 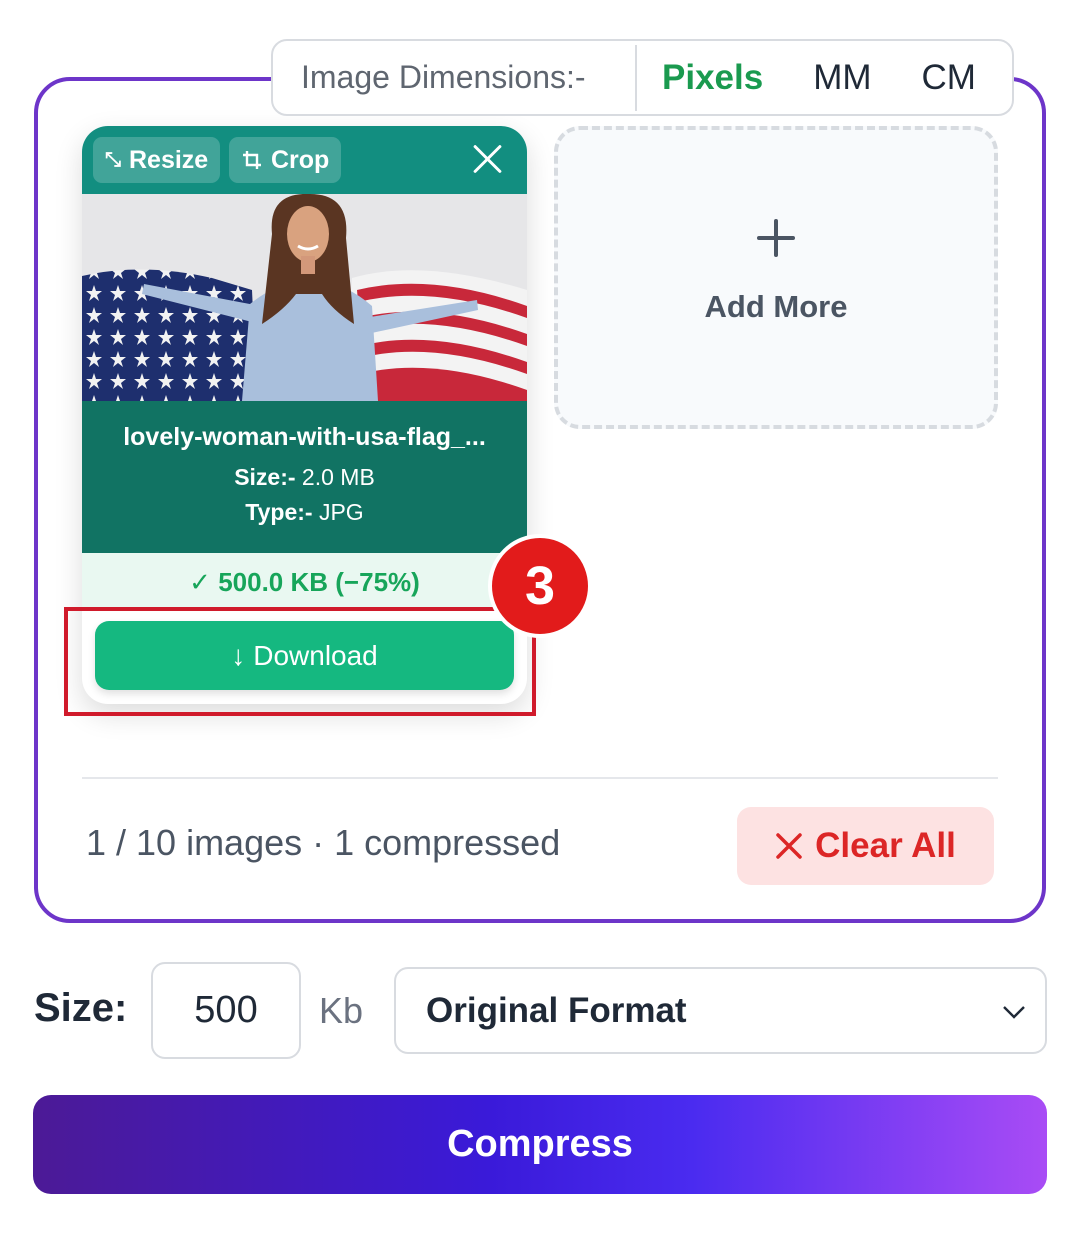 What do you see at coordinates (776, 306) in the screenshot?
I see `add-more-label: Add More` at bounding box center [776, 306].